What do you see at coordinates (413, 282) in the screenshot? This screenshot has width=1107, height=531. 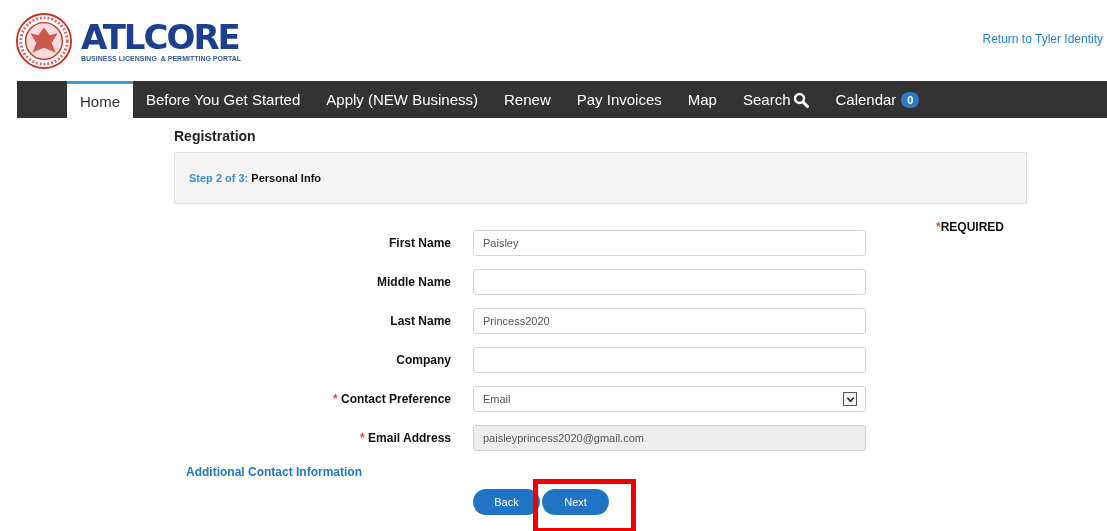 I see `field-label: Middle Name` at bounding box center [413, 282].